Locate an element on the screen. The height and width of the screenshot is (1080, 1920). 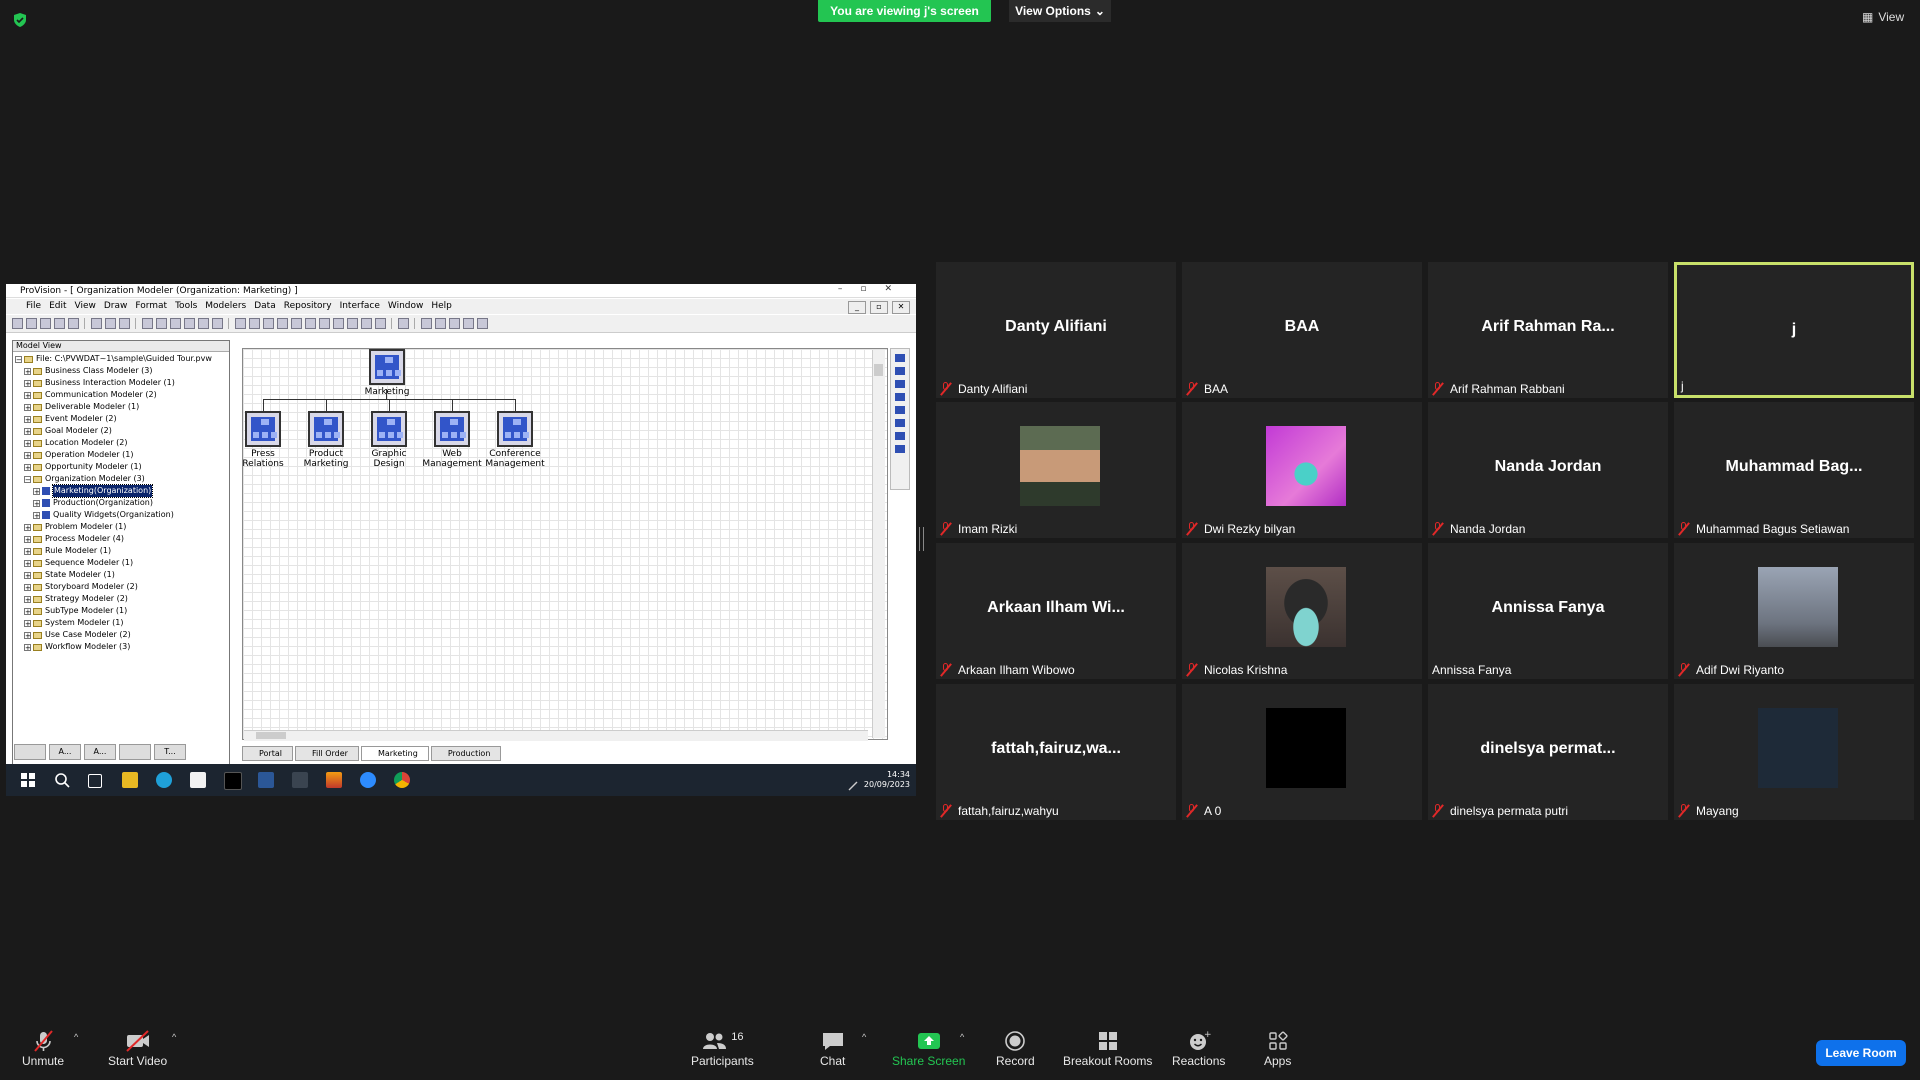
preview-icon is located at coordinates (73, 323).